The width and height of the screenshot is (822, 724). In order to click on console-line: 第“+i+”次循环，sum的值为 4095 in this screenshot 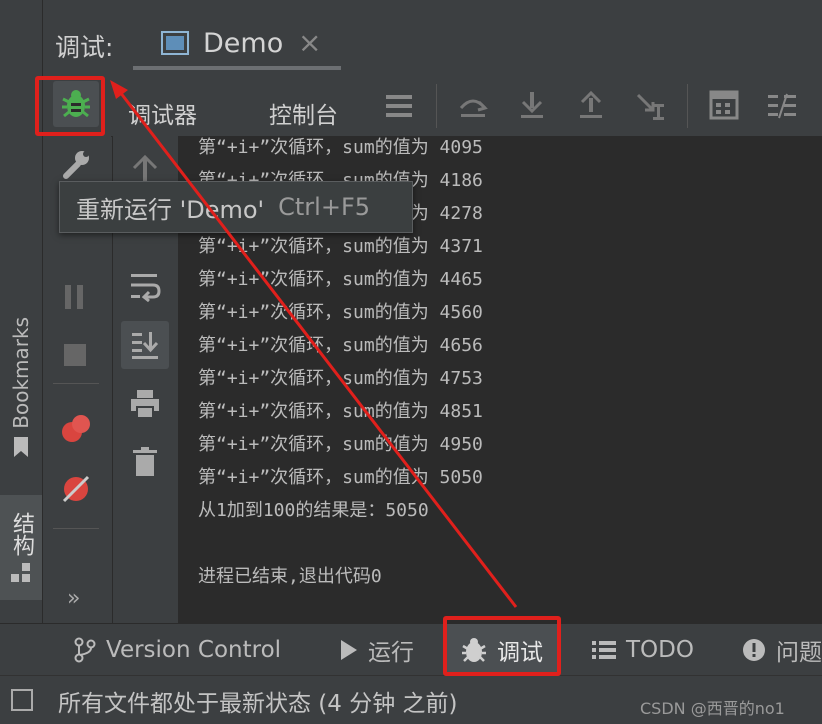, I will do `click(340, 147)`.